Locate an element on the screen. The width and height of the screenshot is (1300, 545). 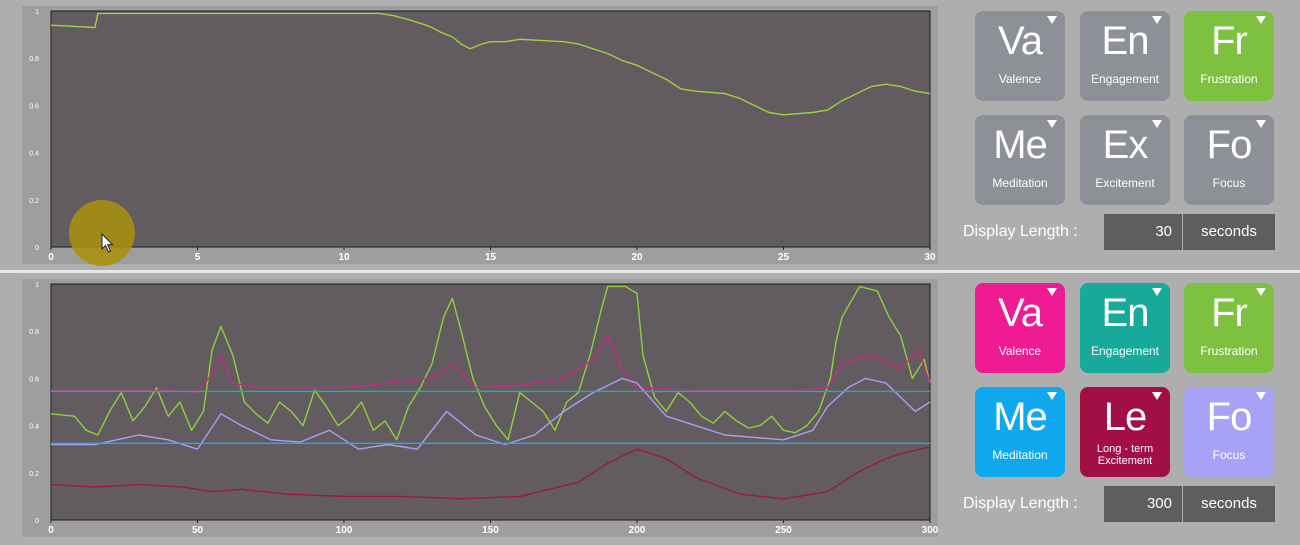
top-chart-y-tick-label: 0.2 is located at coordinates (34, 201).